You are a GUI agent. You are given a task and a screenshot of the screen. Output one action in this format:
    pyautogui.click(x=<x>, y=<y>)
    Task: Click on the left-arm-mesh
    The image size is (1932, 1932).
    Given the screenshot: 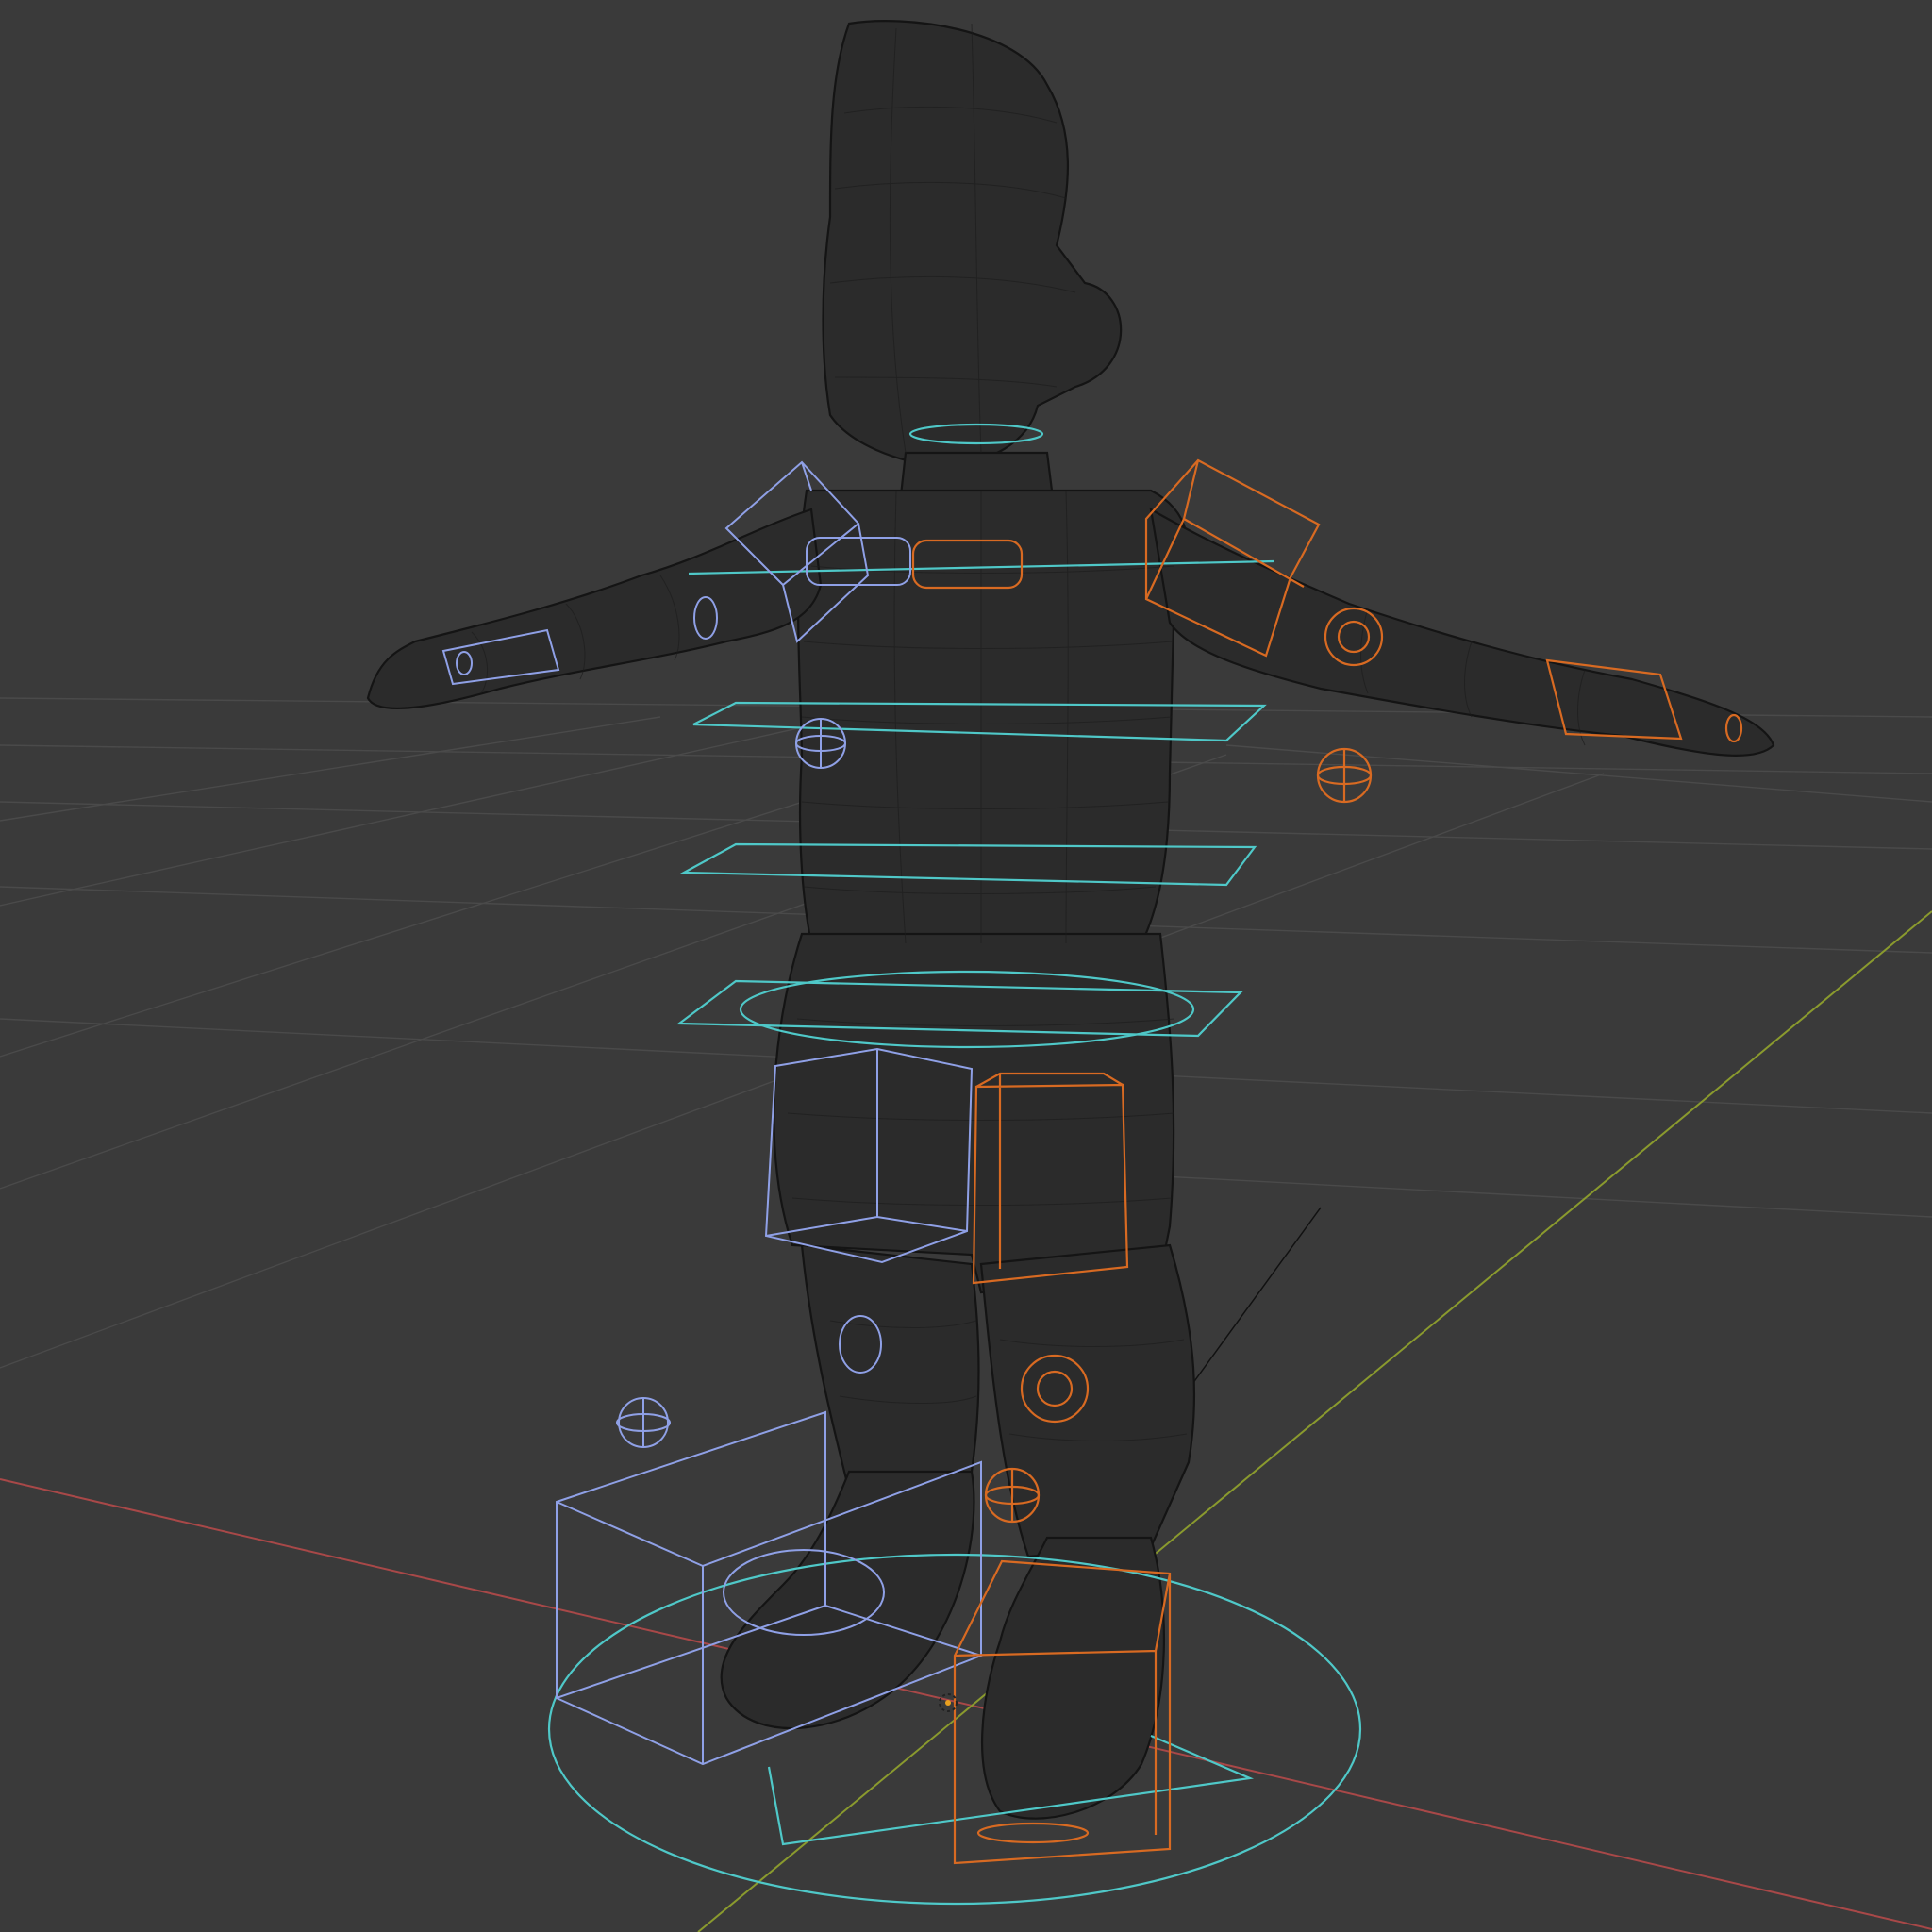 What is the action you would take?
    pyautogui.click(x=594, y=609)
    